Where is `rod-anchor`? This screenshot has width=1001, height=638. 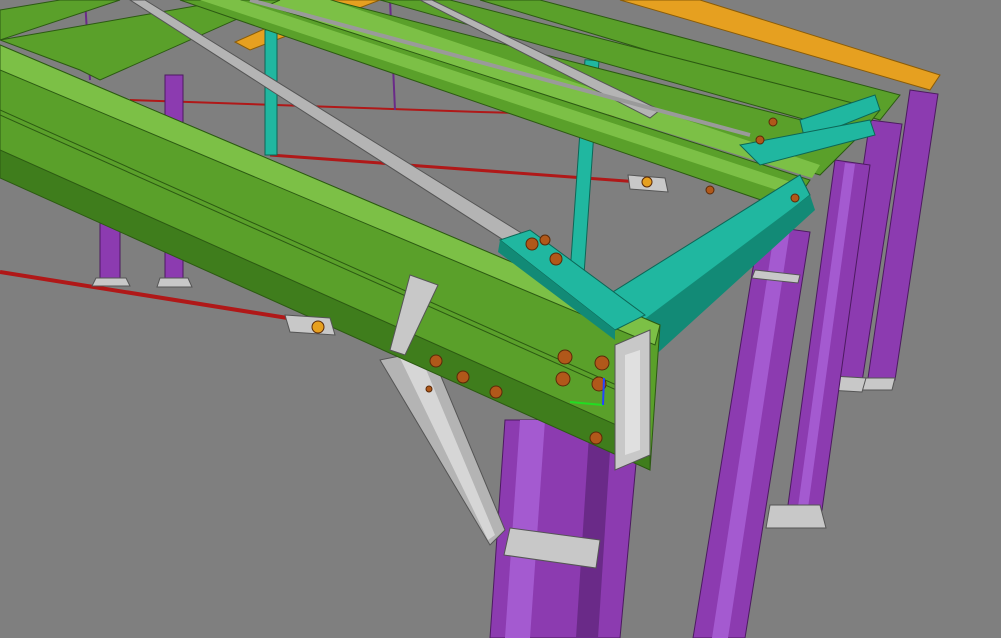
rod-anchor is located at coordinates (310, 325).